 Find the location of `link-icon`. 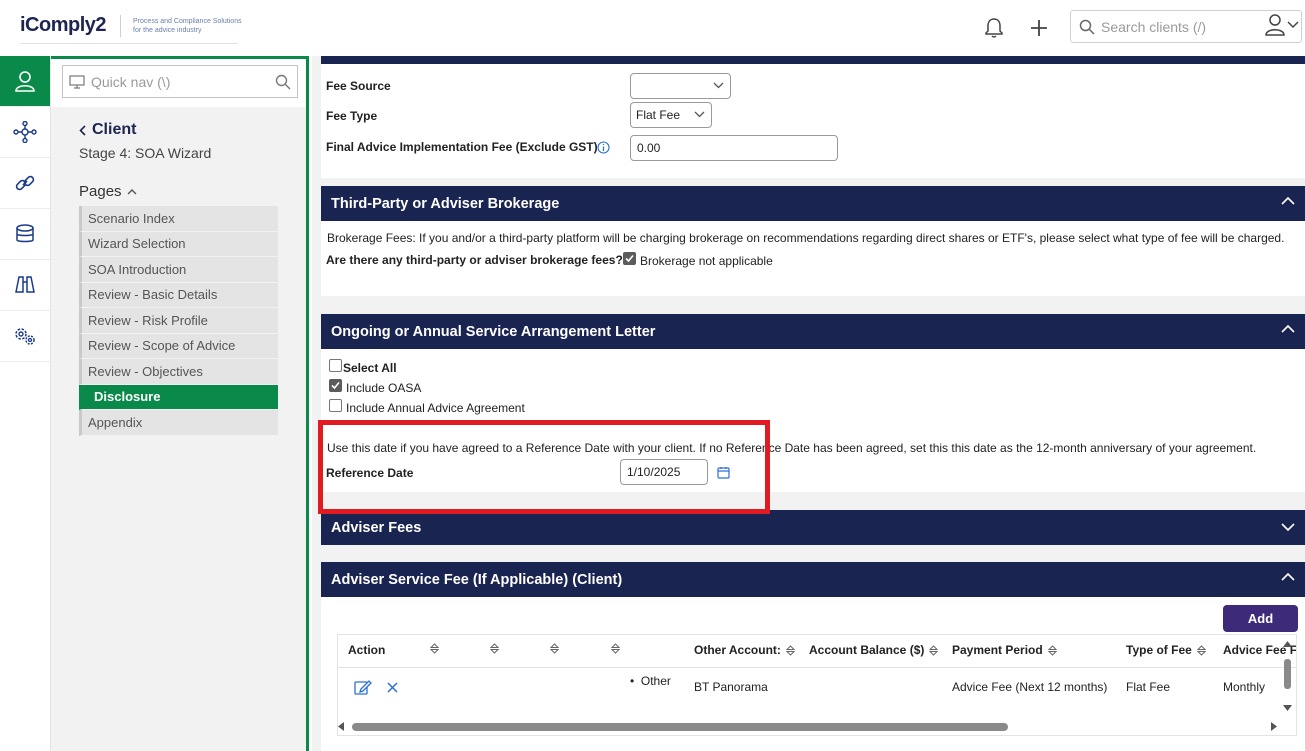

link-icon is located at coordinates (25, 183).